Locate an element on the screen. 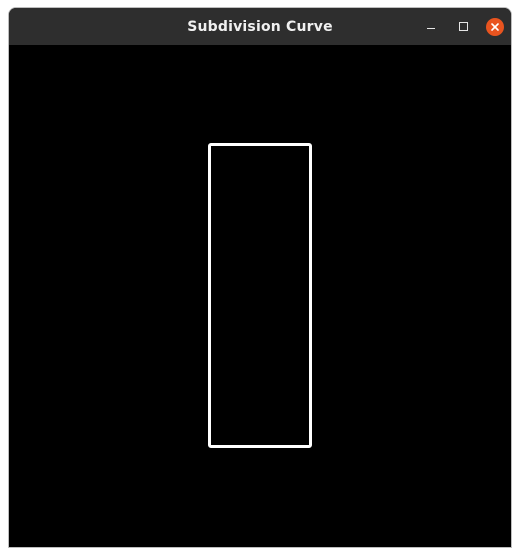  window-controls is located at coordinates (463, 26).